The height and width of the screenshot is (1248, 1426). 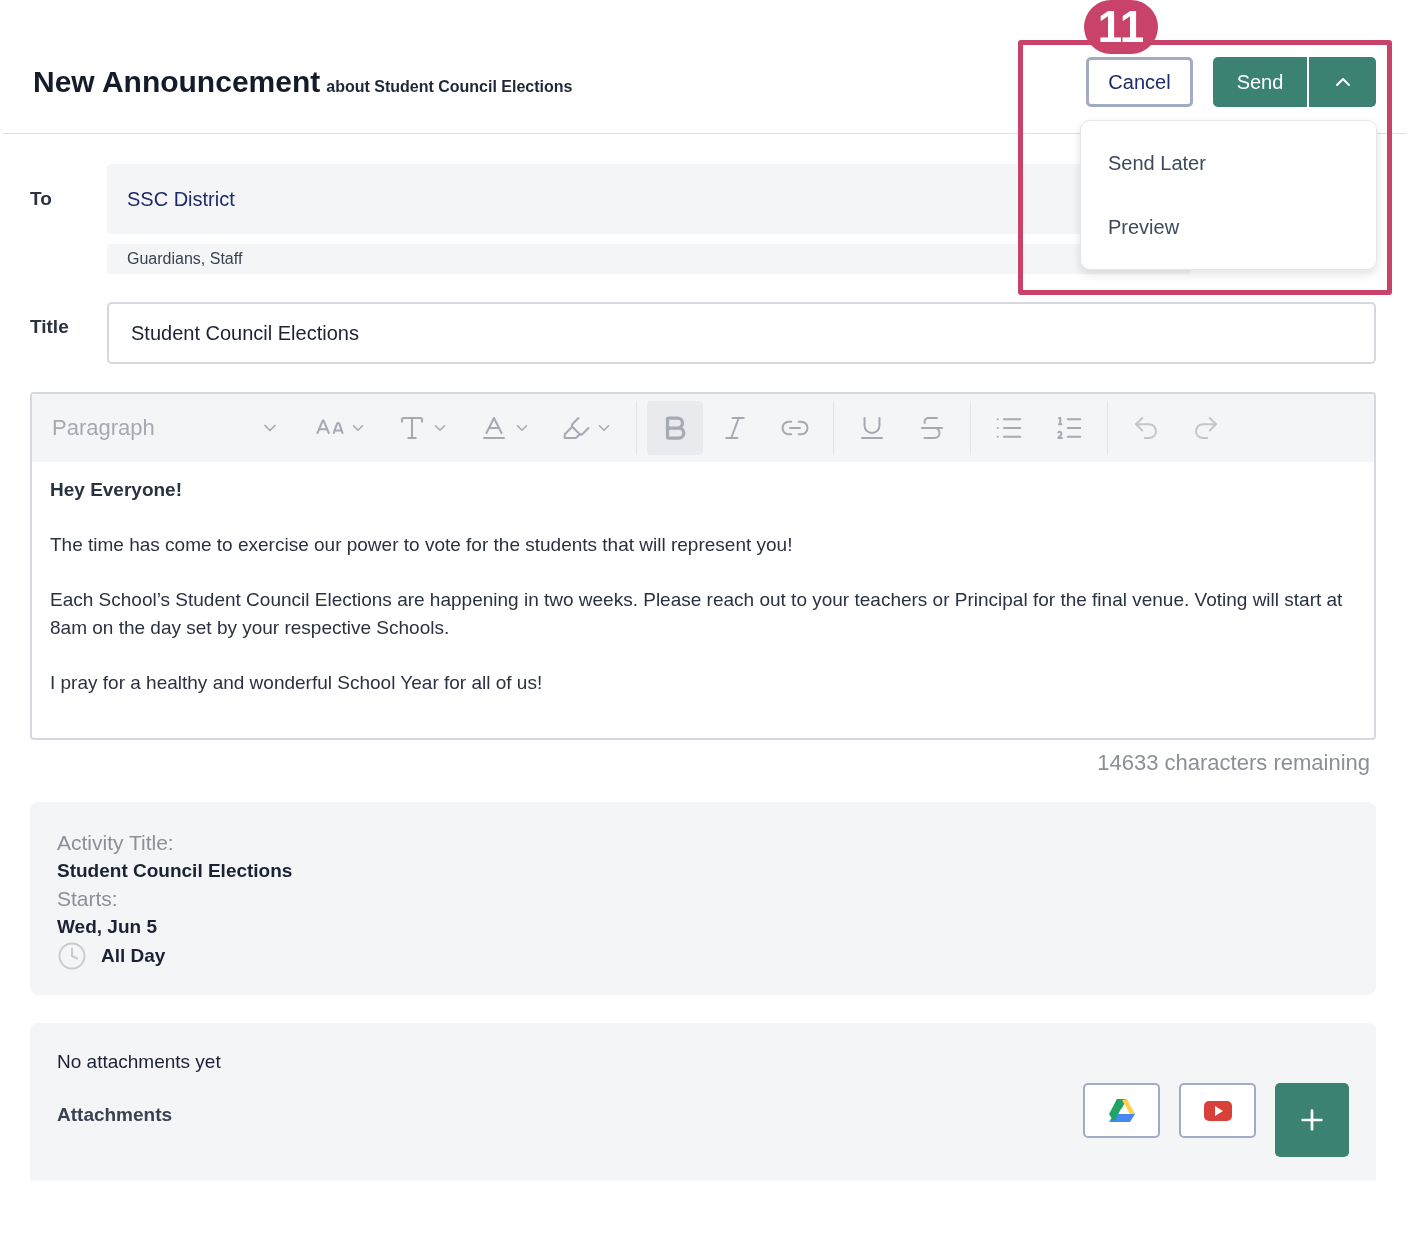 What do you see at coordinates (133, 956) in the screenshot?
I see `time-text: All Day` at bounding box center [133, 956].